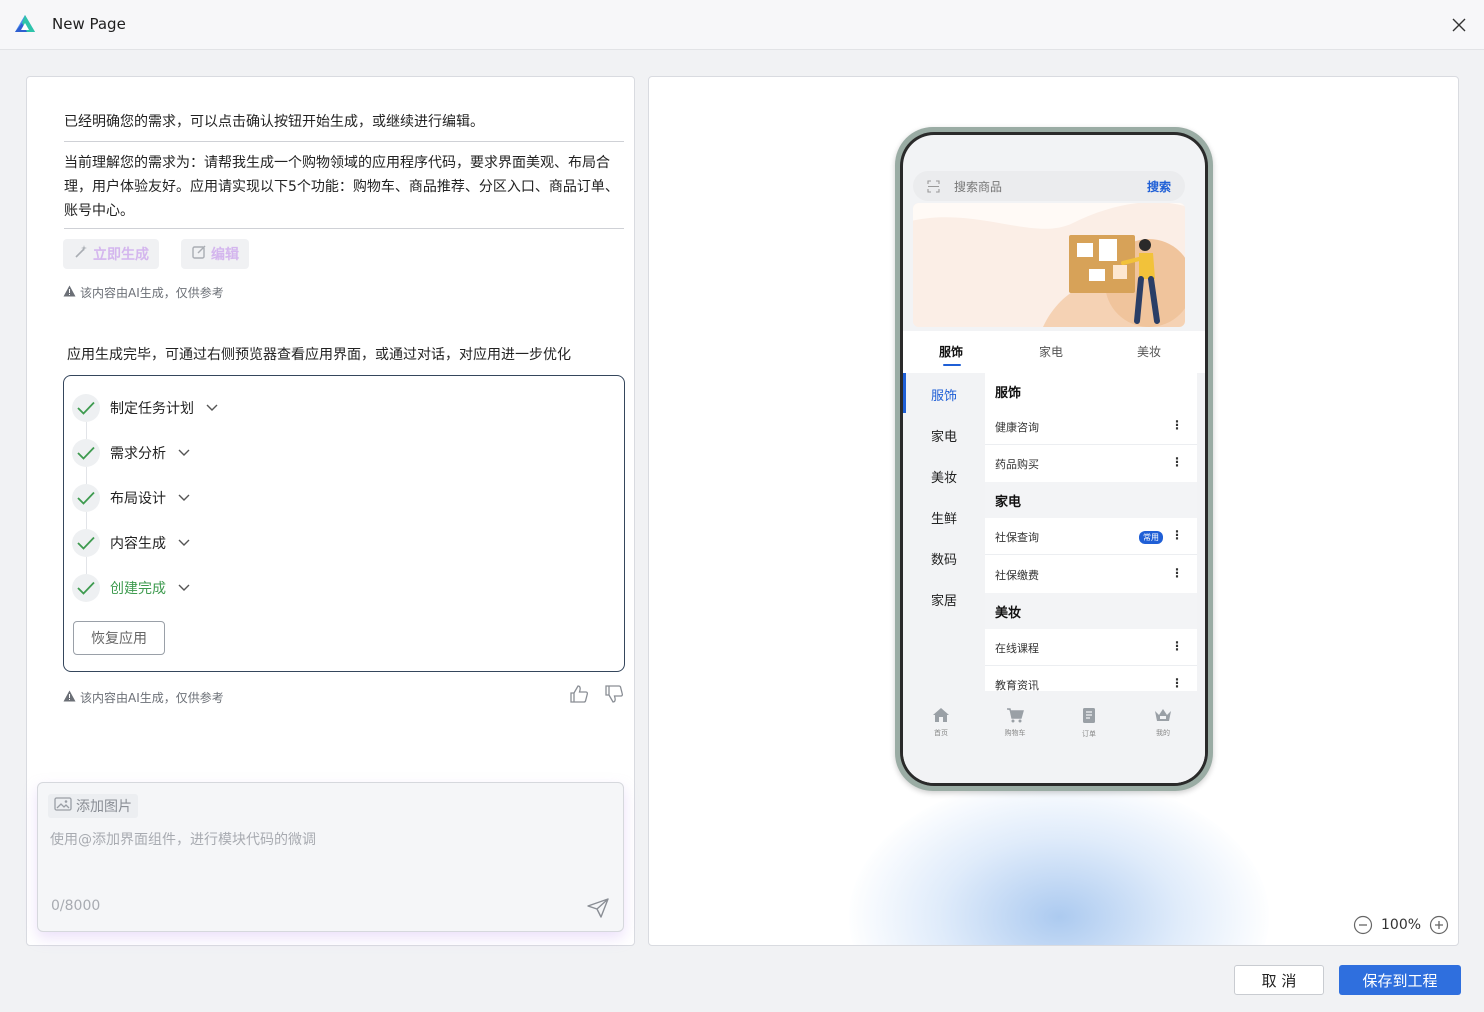  What do you see at coordinates (274, 122) in the screenshot?
I see `confirm-message: 已经明确您的需求，可以点击确认按钮开始生成，或继续进行编辑。` at bounding box center [274, 122].